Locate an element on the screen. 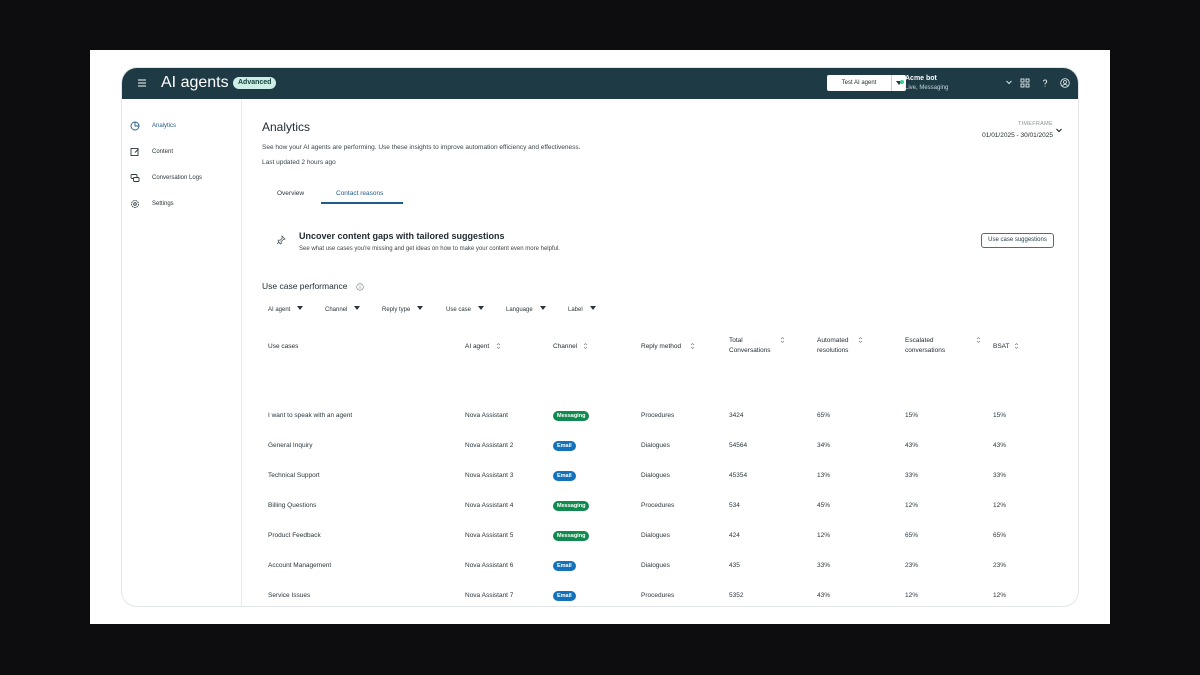  filter-language: Language is located at coordinates (526, 310).